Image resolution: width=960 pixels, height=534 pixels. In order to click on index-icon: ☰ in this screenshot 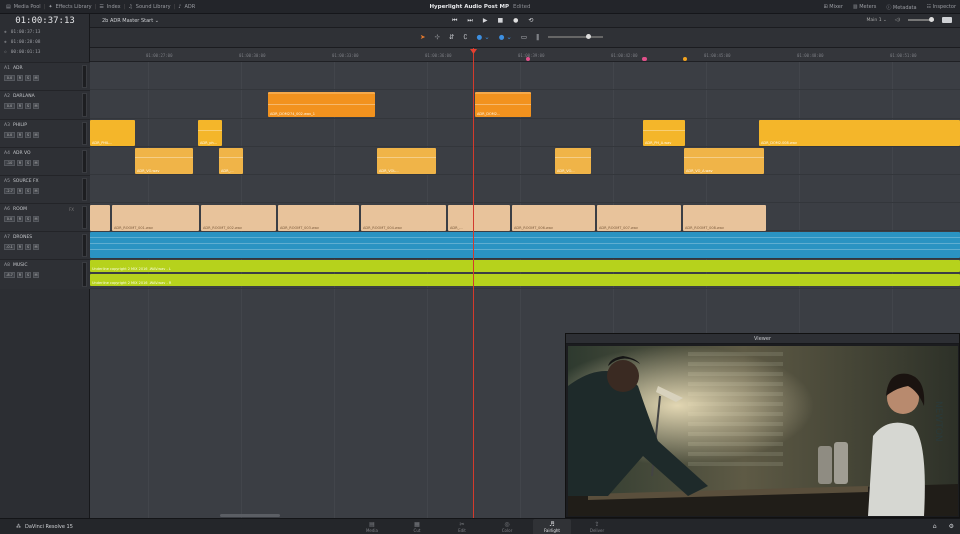, I will do `click(101, 7)`.